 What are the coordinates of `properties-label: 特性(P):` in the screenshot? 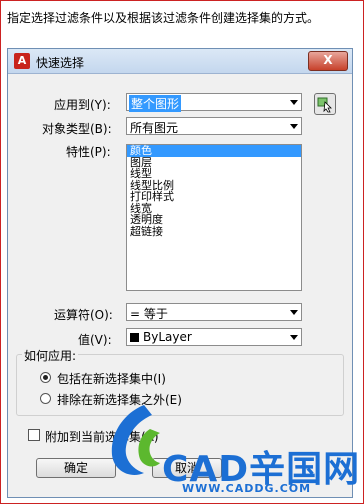 It's located at (88, 152).